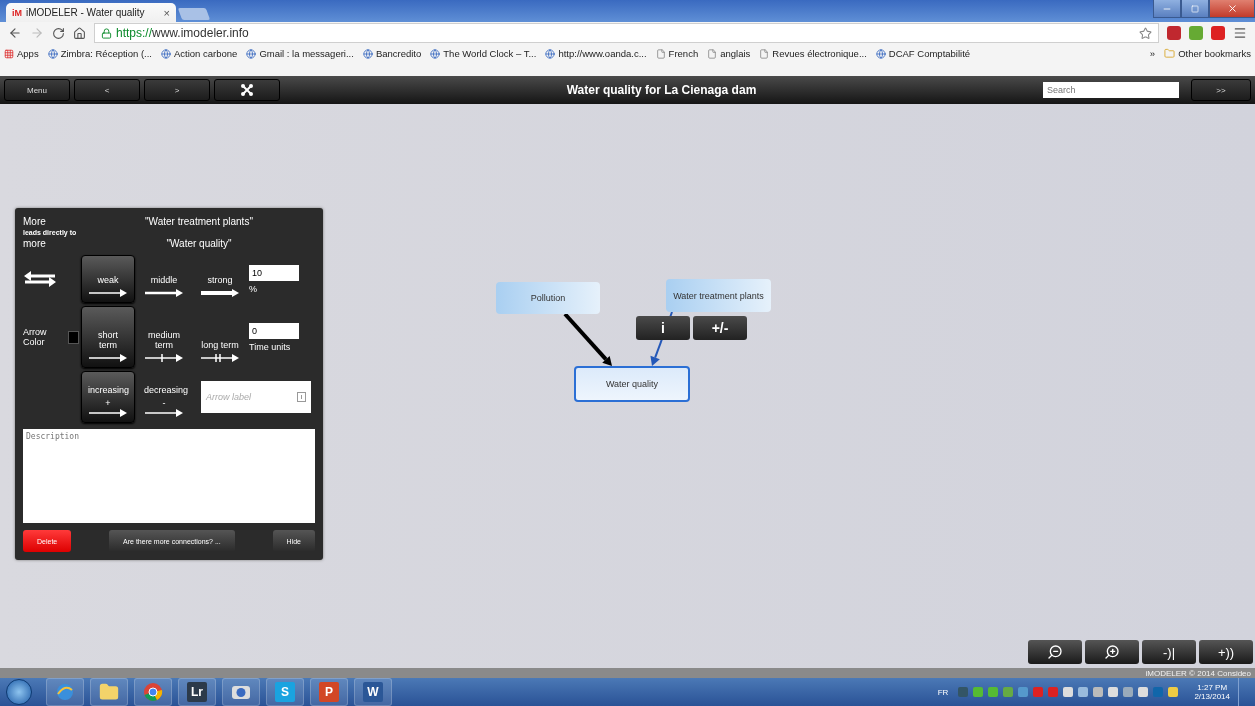  I want to click on app-icon: P, so click(329, 692).